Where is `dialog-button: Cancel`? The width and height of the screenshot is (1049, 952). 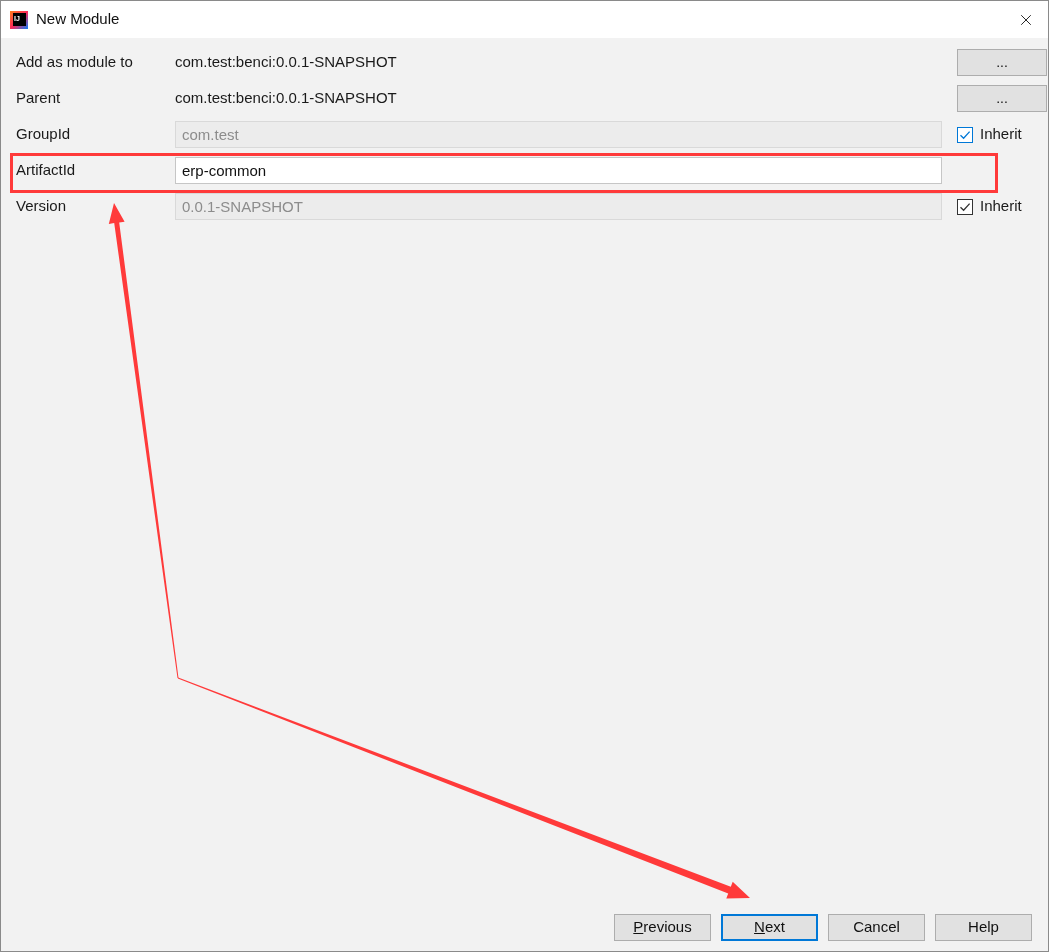 dialog-button: Cancel is located at coordinates (876, 927).